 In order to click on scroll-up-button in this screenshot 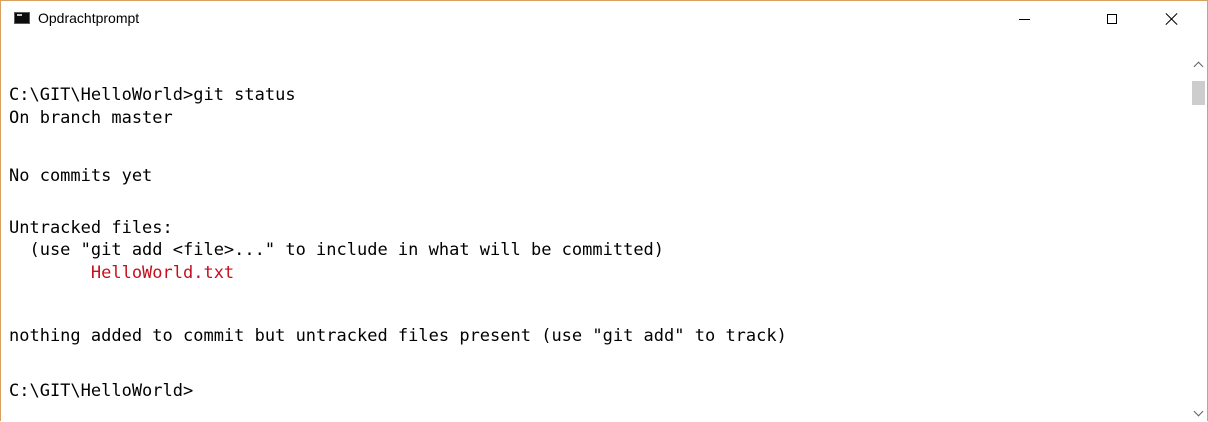, I will do `click(1198, 64)`.